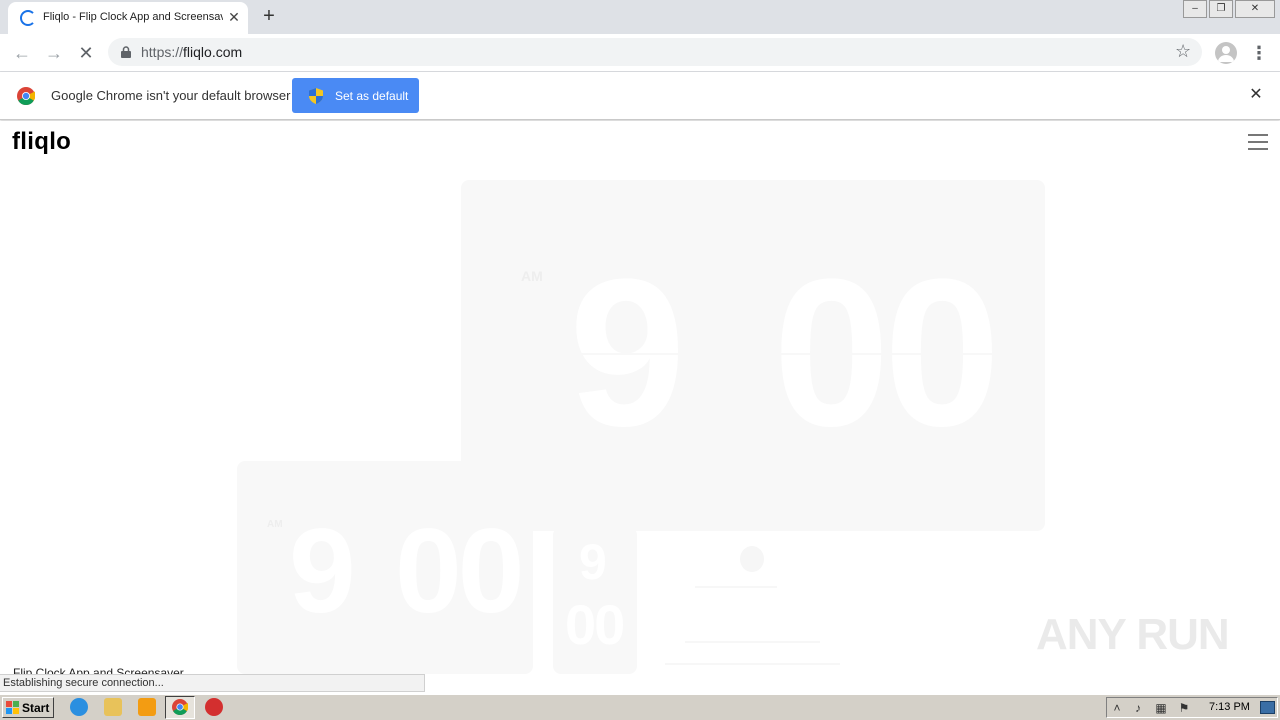 This screenshot has height=720, width=1280. I want to click on stop-loading-button: ✕, so click(86, 53).